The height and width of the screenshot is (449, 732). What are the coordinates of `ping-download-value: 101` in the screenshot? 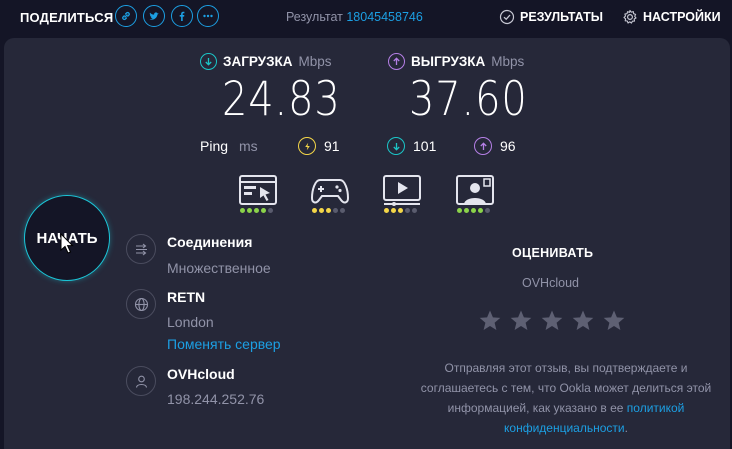 It's located at (425, 146).